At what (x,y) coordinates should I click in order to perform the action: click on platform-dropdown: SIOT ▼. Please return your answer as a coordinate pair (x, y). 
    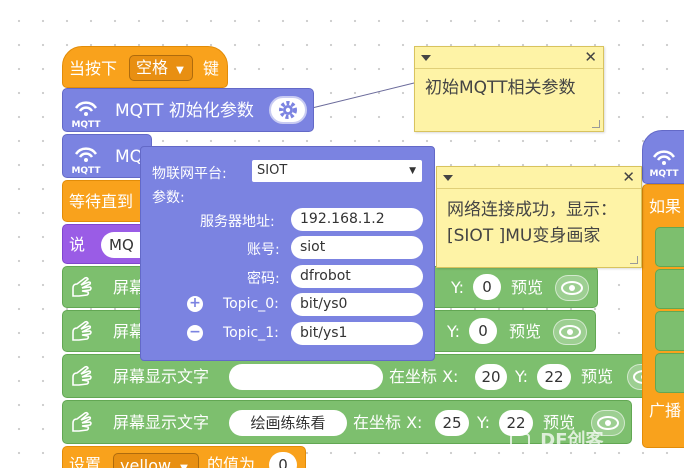
    Looking at the image, I should click on (337, 171).